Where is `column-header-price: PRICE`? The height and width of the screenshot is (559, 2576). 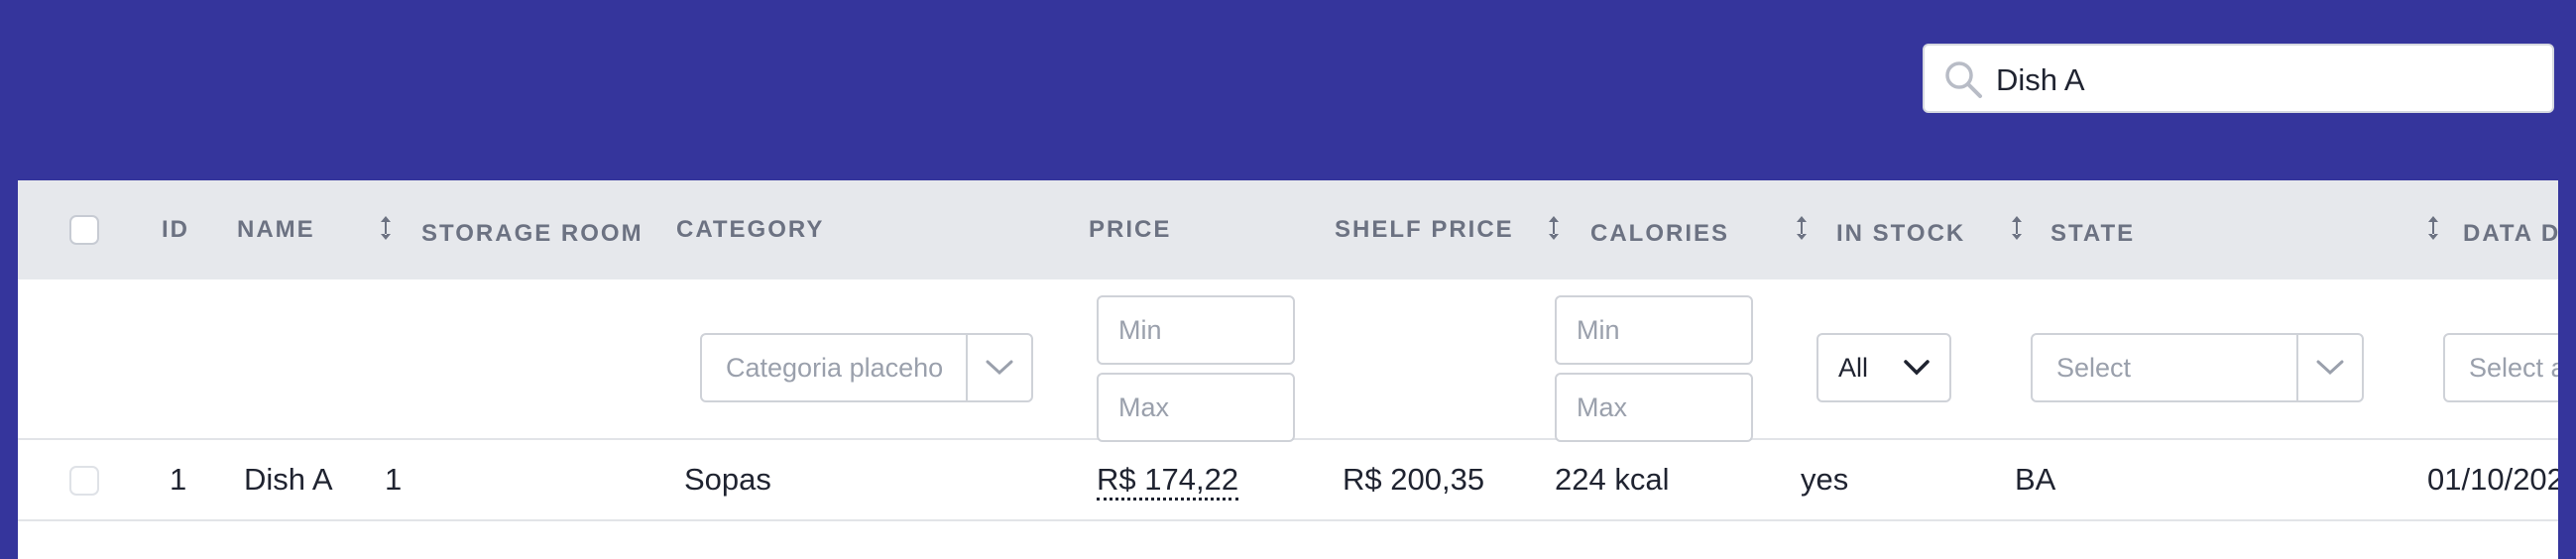
column-header-price: PRICE is located at coordinates (1130, 230).